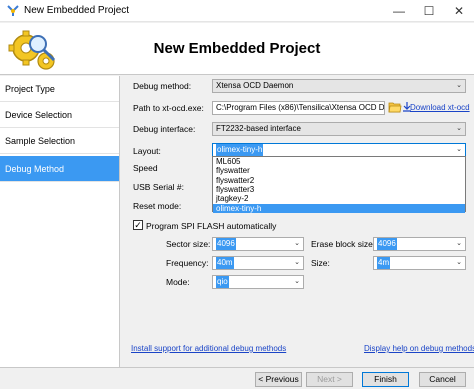 The width and height of the screenshot is (474, 389). Describe the element at coordinates (77, 10) in the screenshot. I see `window-title: New Embedded Project` at that location.